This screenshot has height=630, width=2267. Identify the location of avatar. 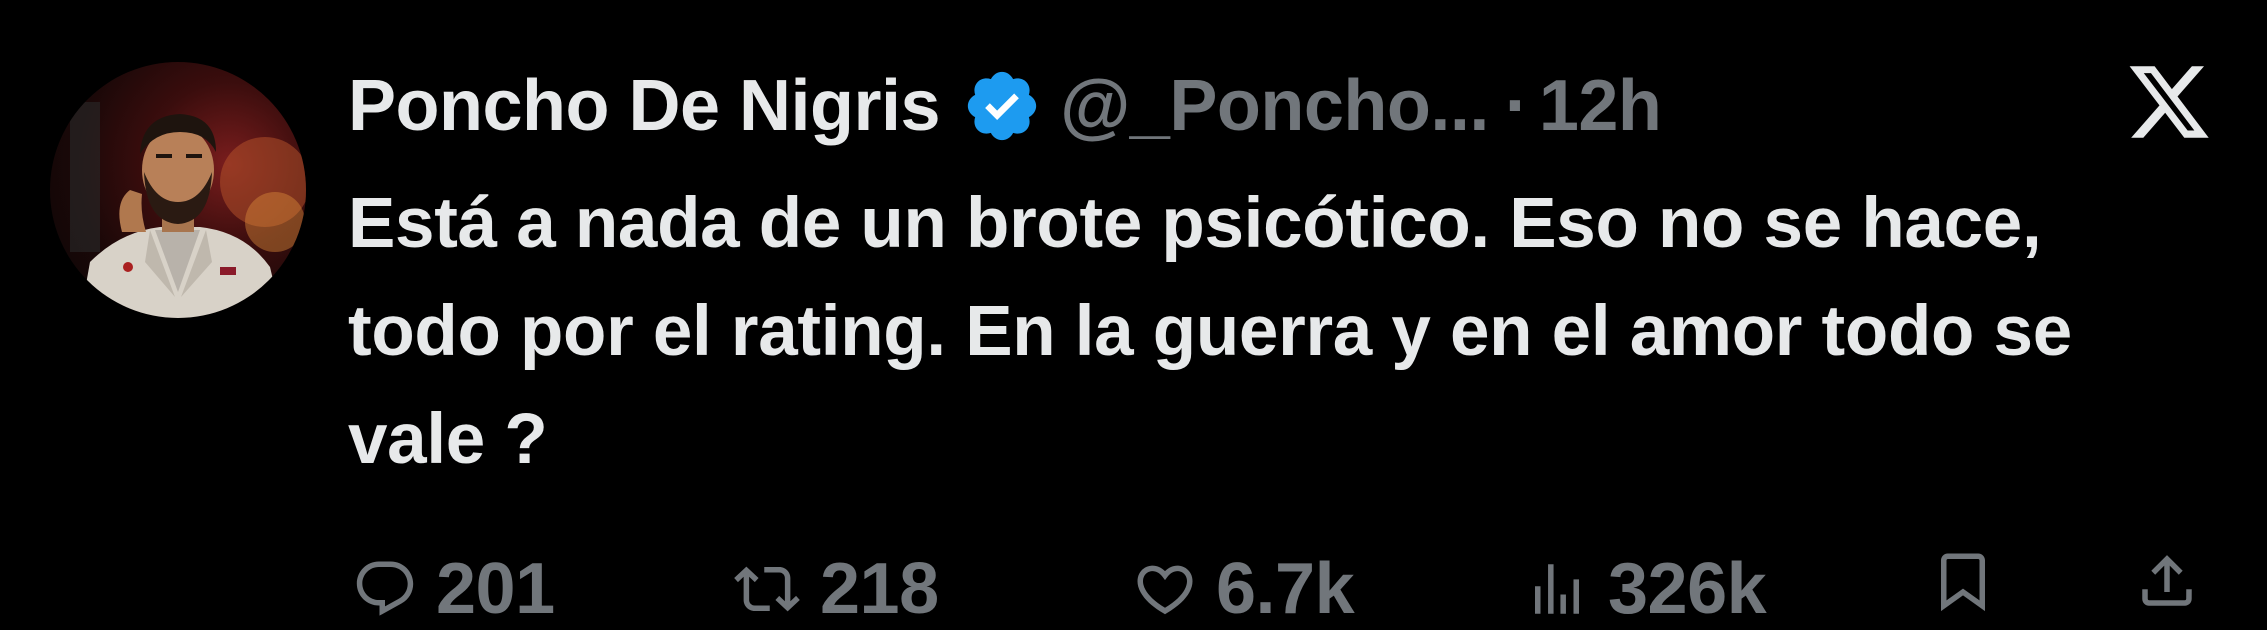
(178, 190).